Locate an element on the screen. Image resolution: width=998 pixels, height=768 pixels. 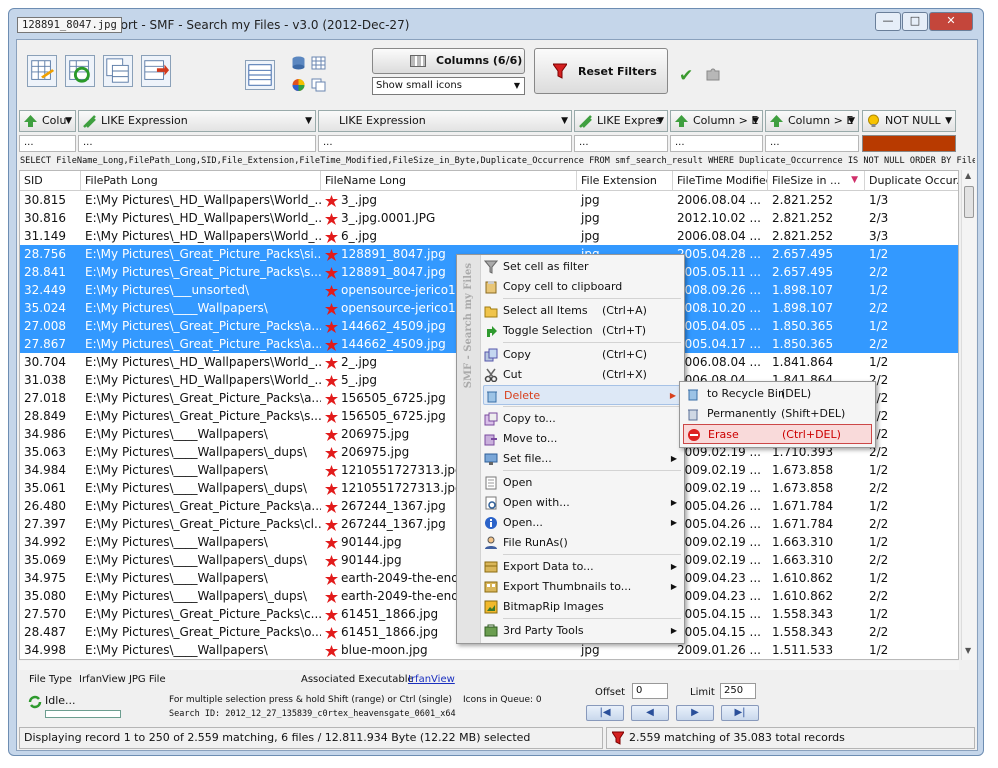
submenu-item-to-recycle-bin: to Recycle Bin (DEL) is located at coordinates (777, 394).